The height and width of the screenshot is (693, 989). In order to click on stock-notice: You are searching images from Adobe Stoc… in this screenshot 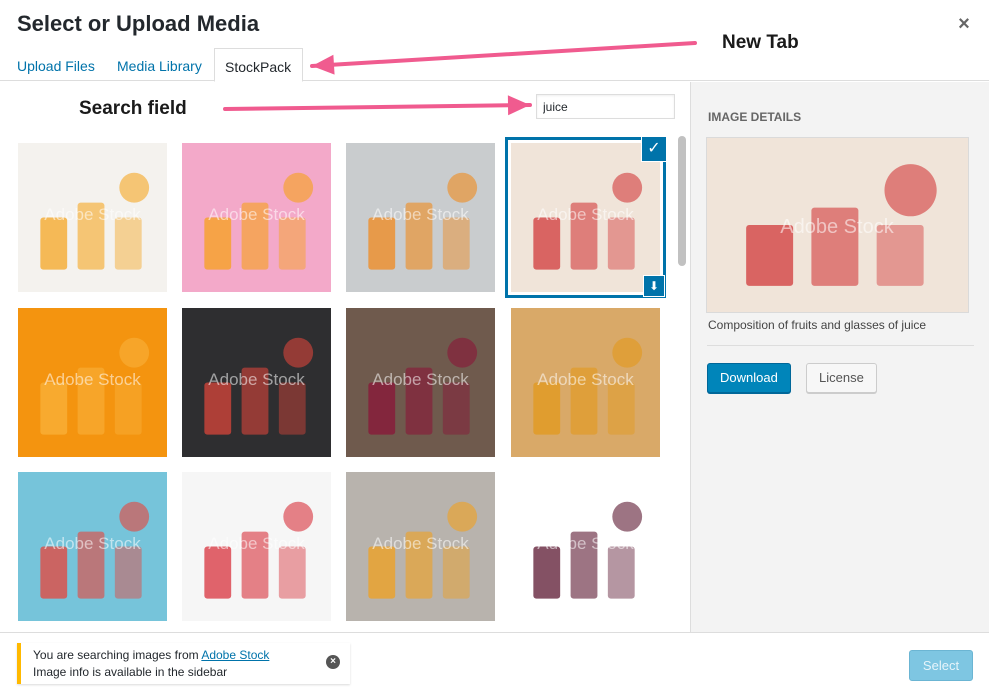, I will do `click(183, 663)`.